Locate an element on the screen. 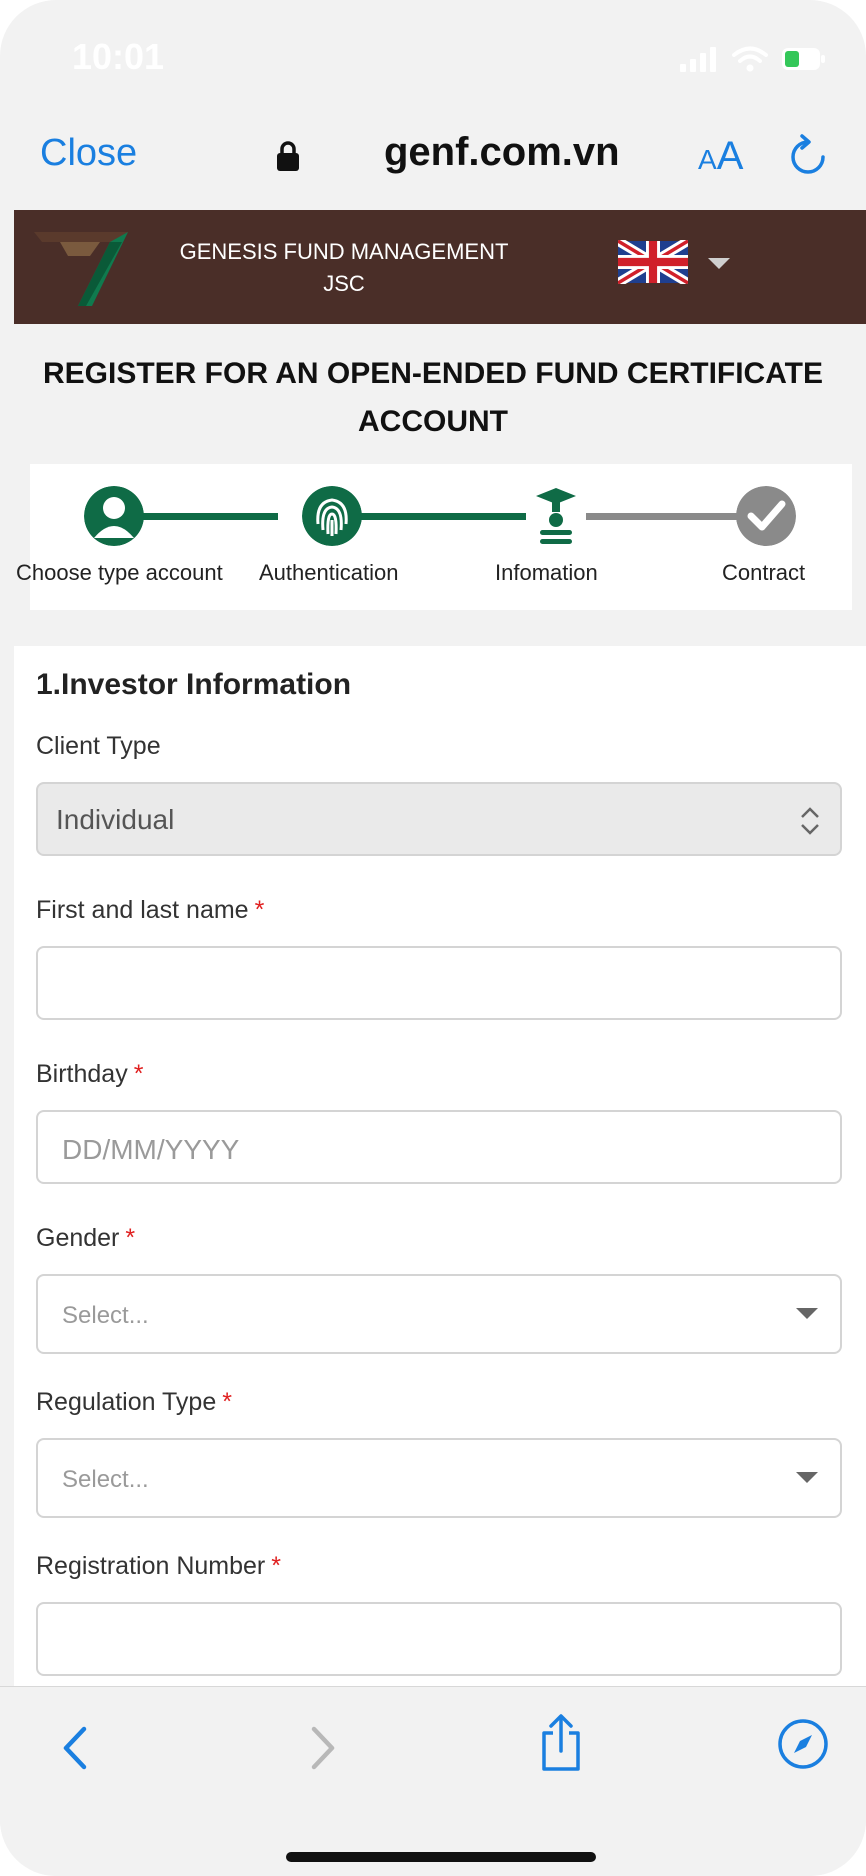  genesis-logo is located at coordinates (82, 265).